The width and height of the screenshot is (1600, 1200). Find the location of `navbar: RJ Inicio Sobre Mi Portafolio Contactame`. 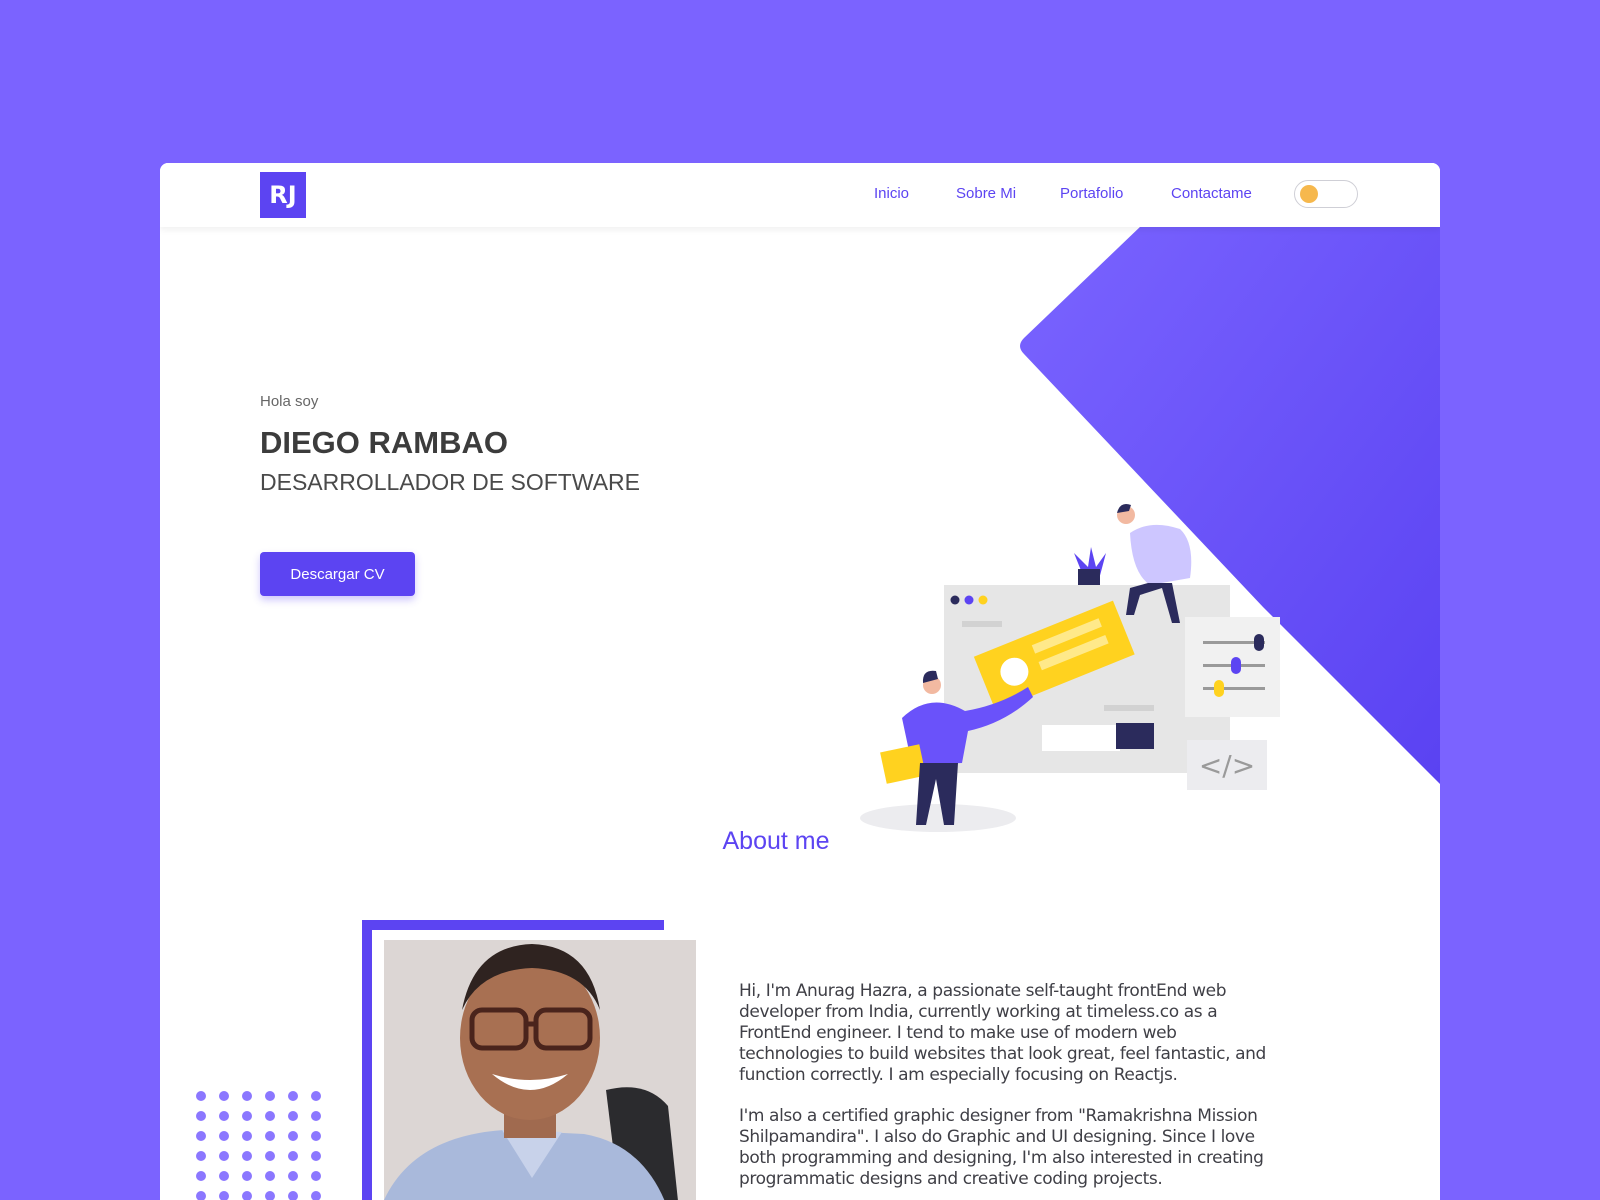

navbar: RJ Inicio Sobre Mi Portafolio Contactame is located at coordinates (800, 195).